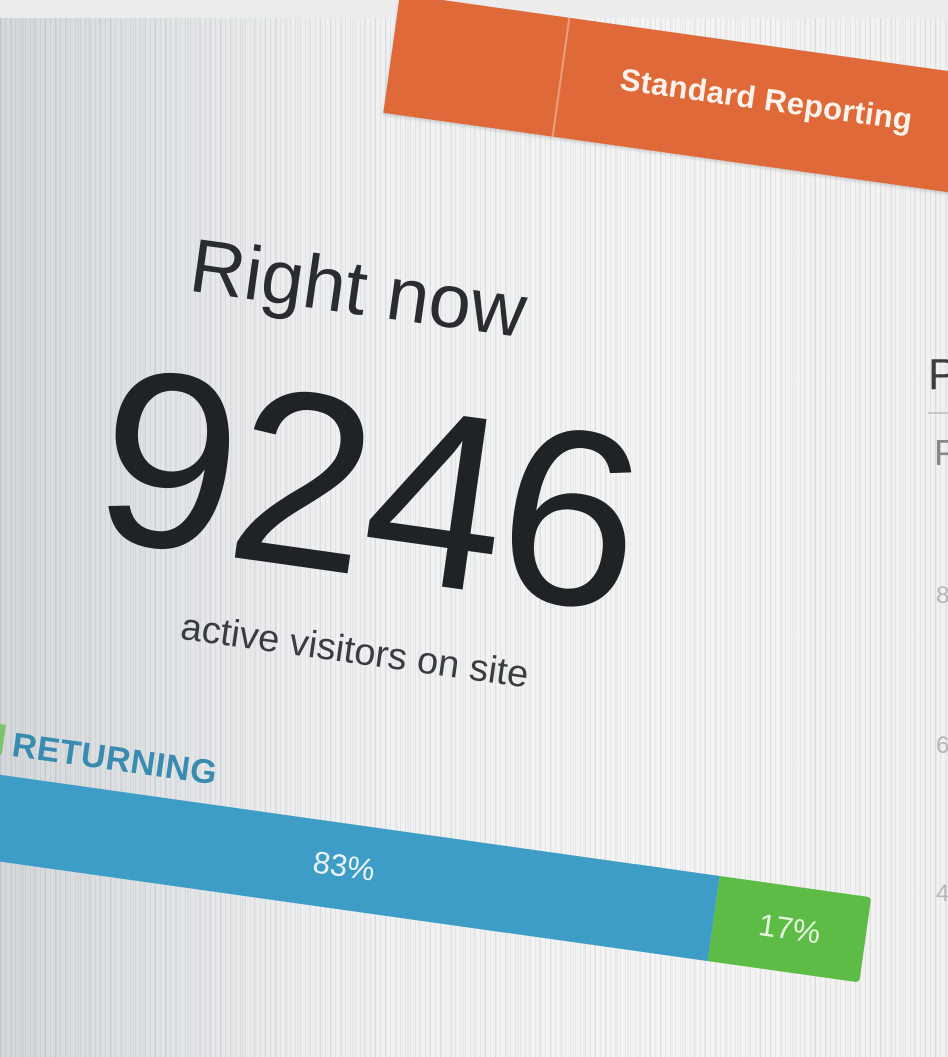 This screenshot has width=948, height=1057. I want to click on returning-segment: 83%, so click(360, 867).